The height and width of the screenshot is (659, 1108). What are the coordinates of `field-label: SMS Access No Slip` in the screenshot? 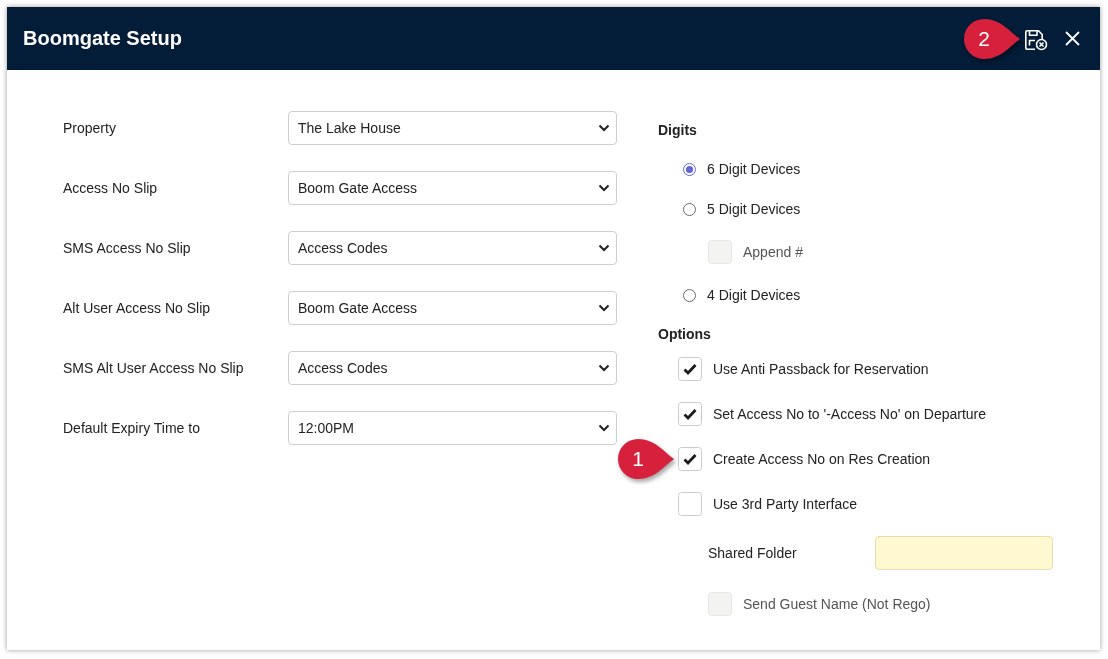 It's located at (127, 248).